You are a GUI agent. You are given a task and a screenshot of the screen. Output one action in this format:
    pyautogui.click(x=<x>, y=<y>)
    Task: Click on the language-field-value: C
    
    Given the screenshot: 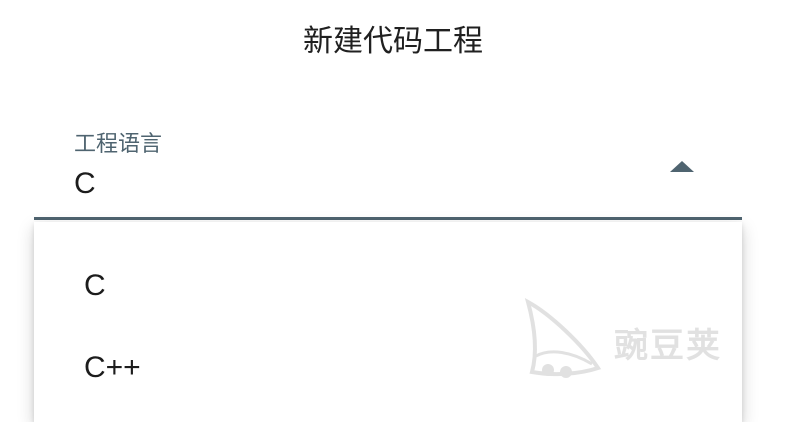 What is the action you would take?
    pyautogui.click(x=85, y=183)
    